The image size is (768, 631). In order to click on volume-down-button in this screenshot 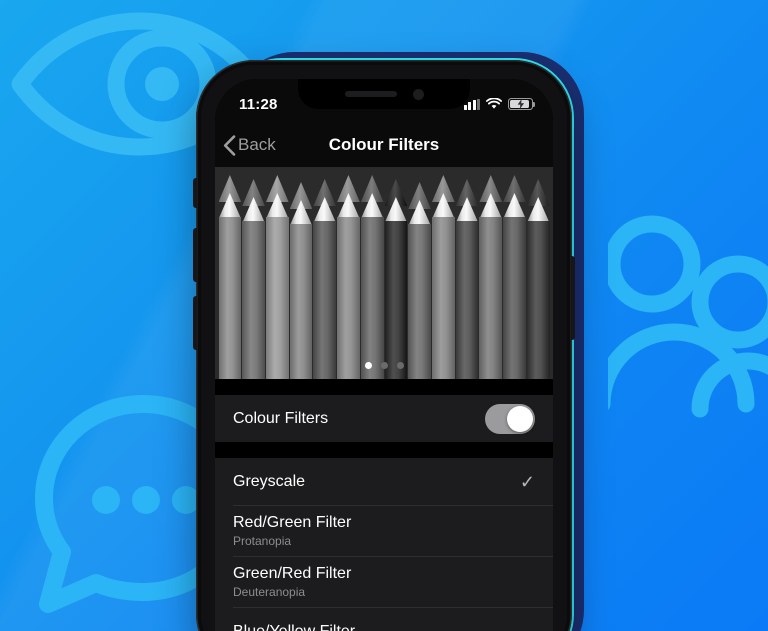, I will do `click(195, 323)`.